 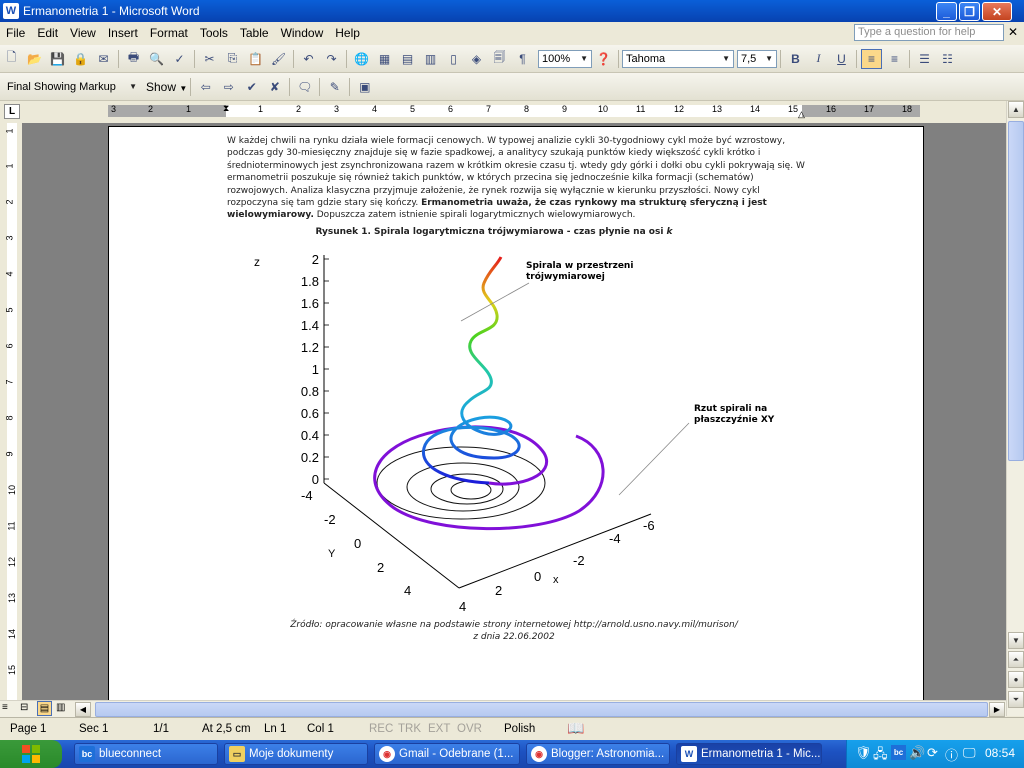 I want to click on numbering-icon: ☰, so click(x=924, y=59).